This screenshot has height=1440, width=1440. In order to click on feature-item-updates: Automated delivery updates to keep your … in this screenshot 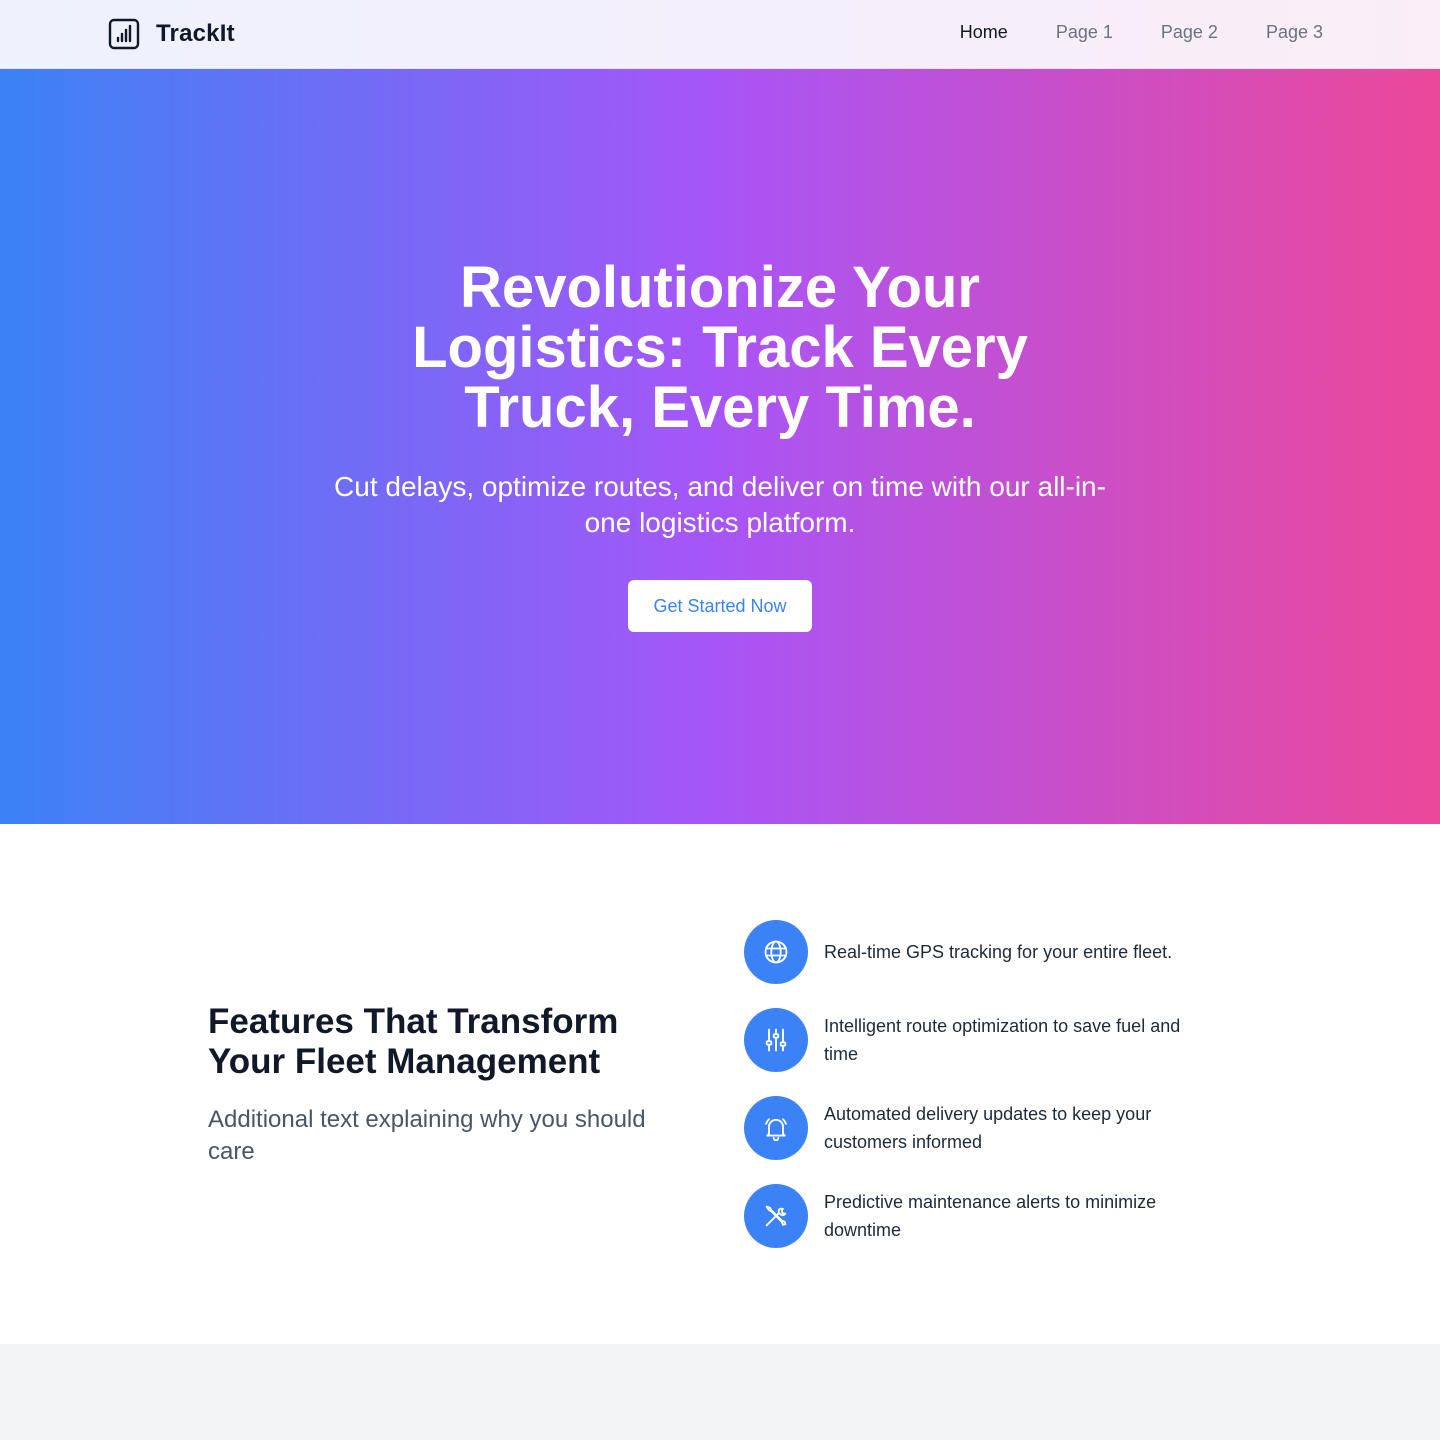, I will do `click(984, 1128)`.